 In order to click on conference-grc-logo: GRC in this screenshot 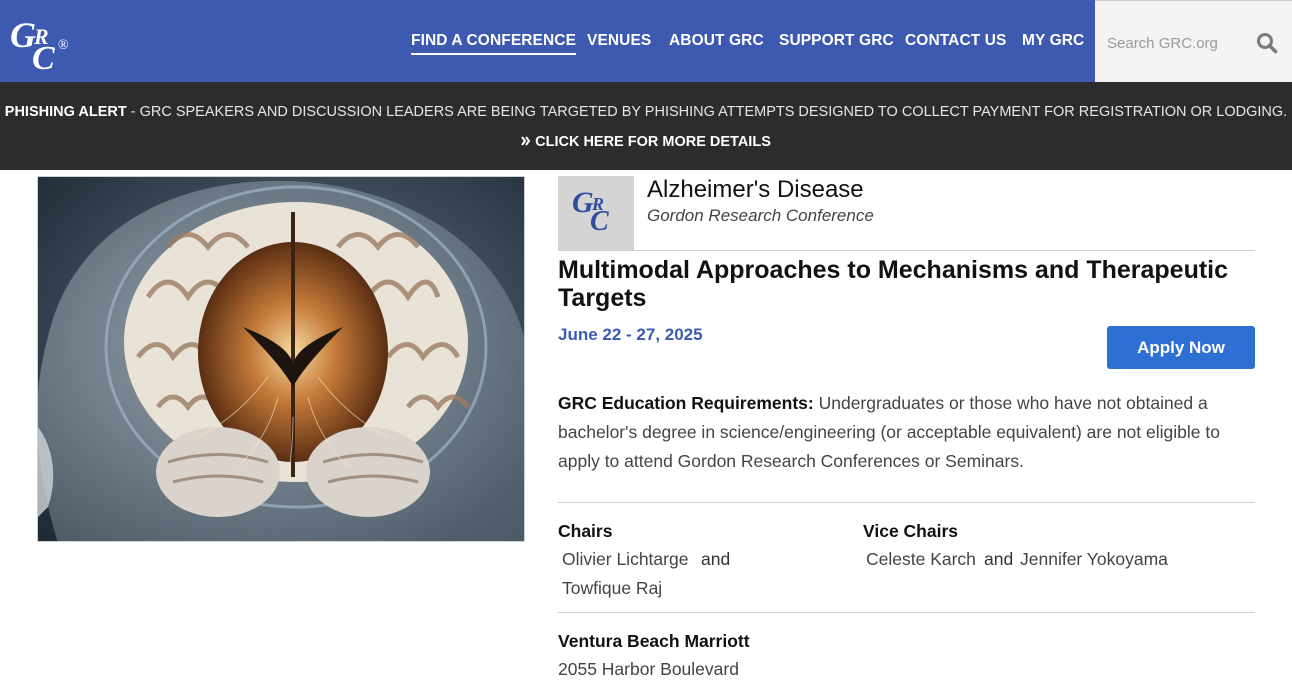, I will do `click(596, 213)`.